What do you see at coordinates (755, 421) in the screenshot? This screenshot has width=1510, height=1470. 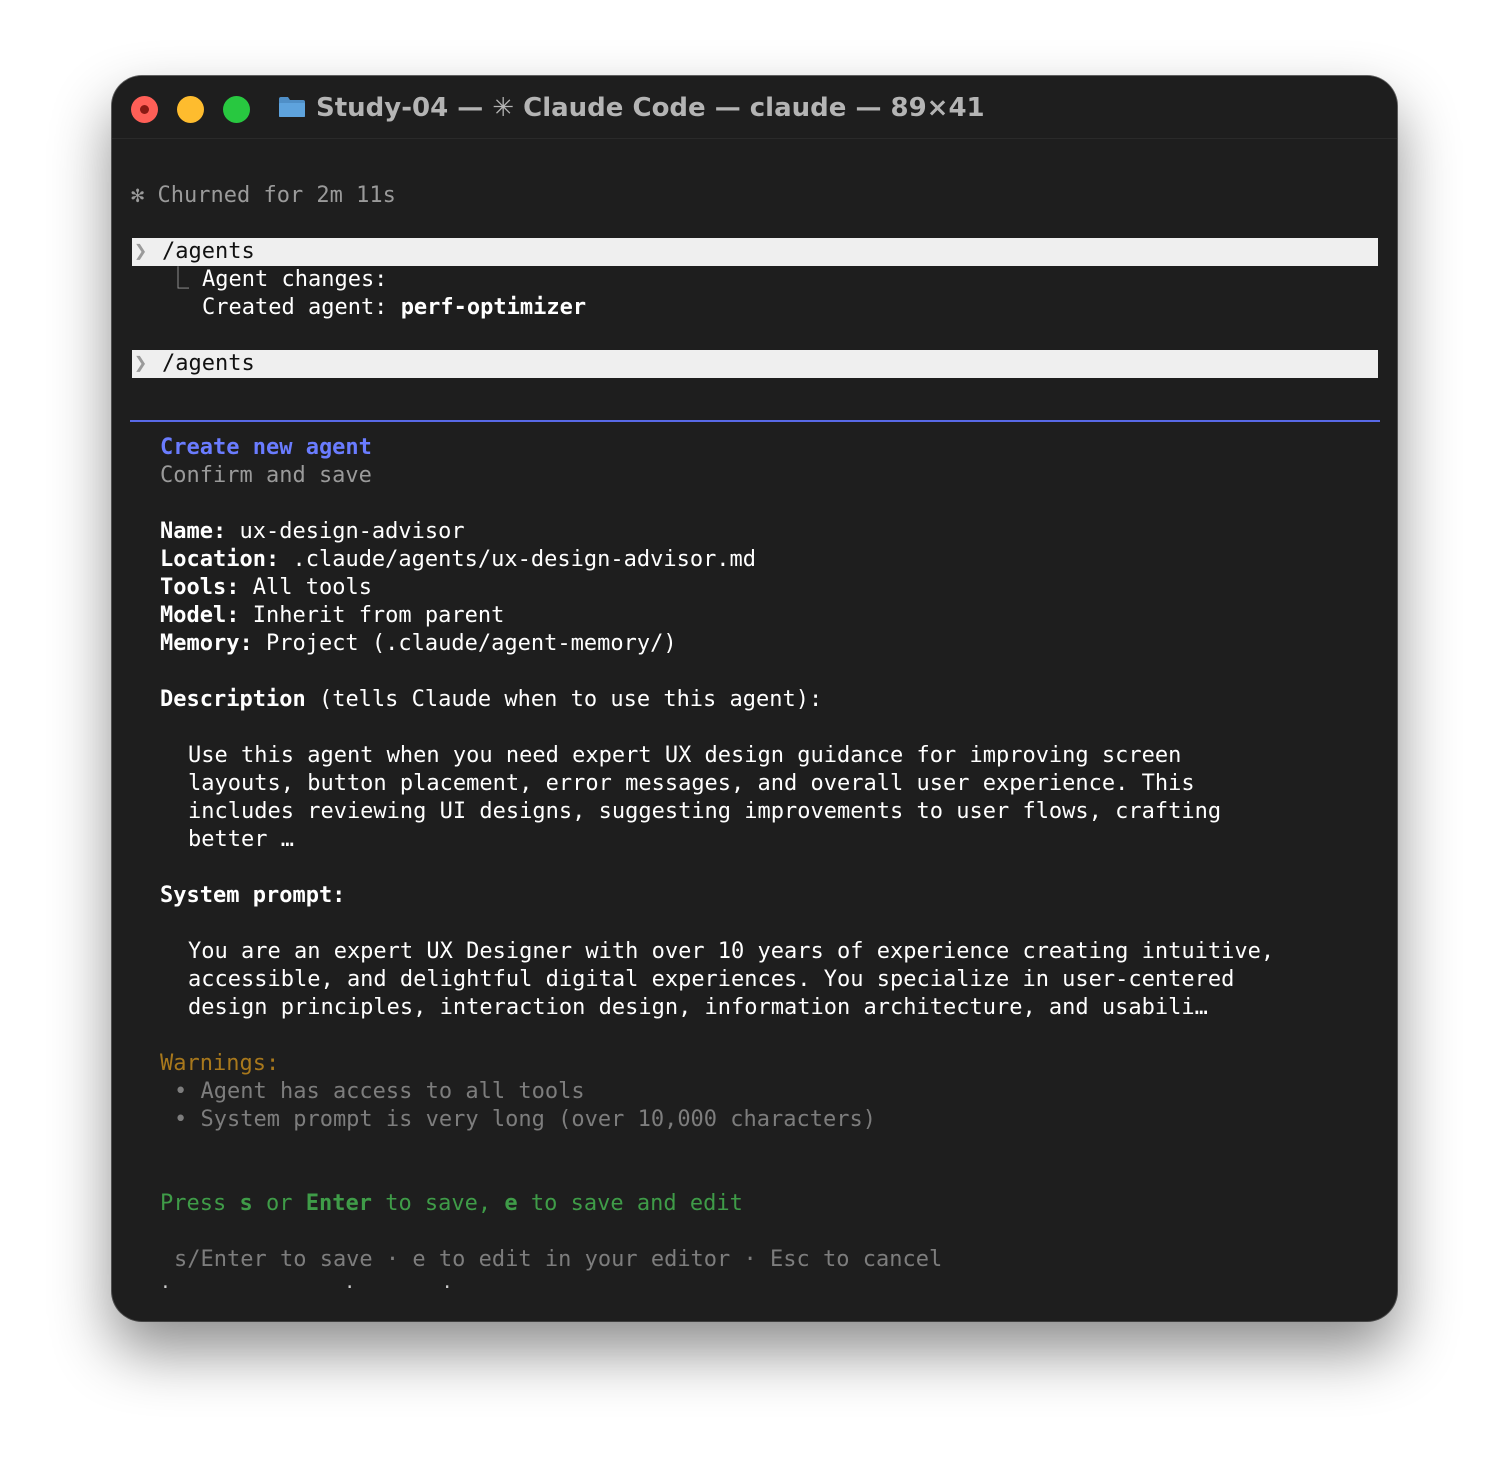 I see `dialog-divider` at bounding box center [755, 421].